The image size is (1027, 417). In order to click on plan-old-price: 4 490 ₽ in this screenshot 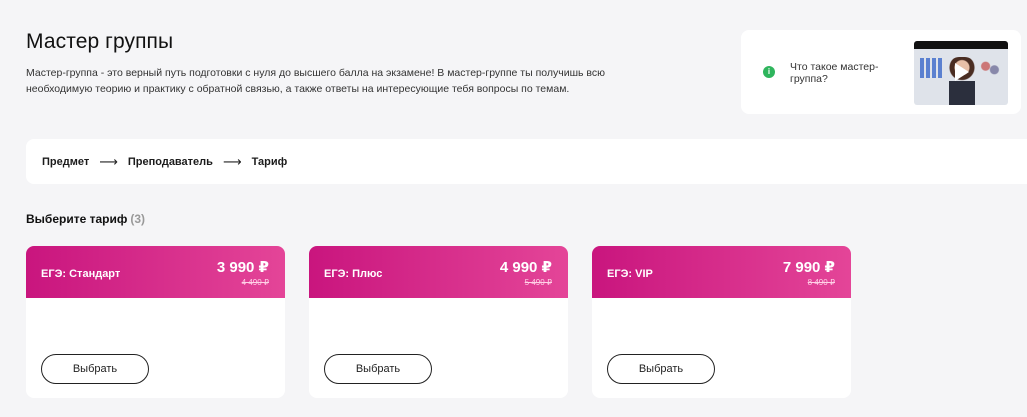, I will do `click(255, 282)`.